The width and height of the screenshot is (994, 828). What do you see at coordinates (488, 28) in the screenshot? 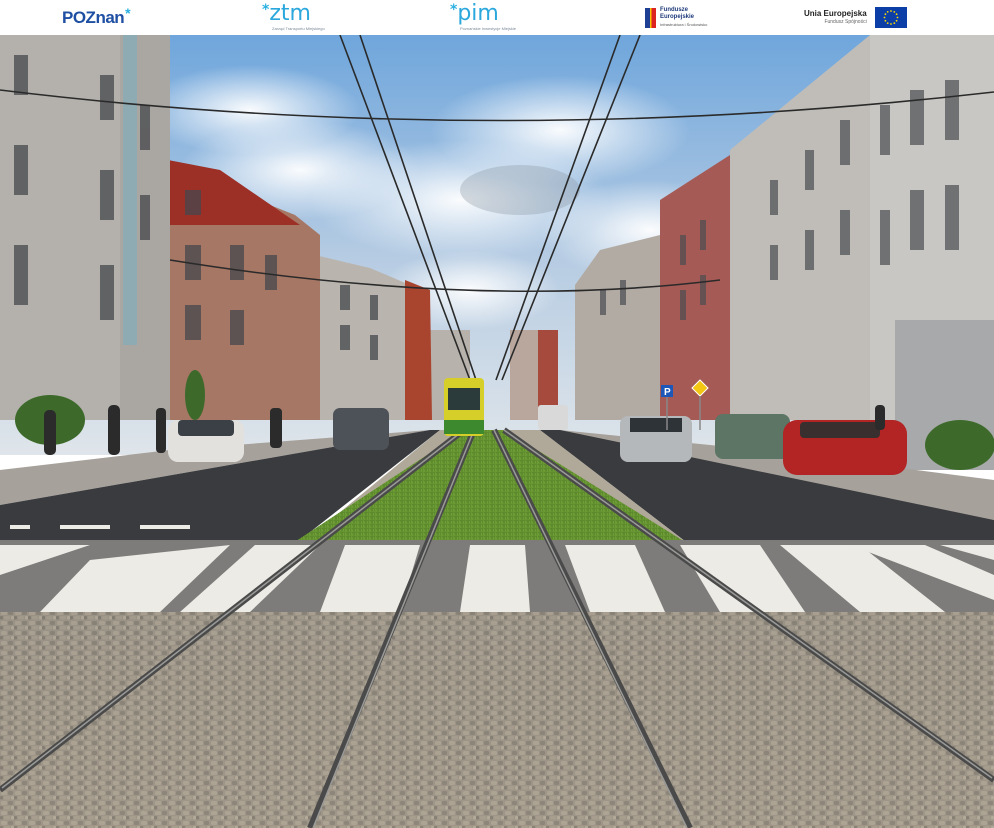
I see `pim-subtitle: Poznańskie Inwestycje Miejskie` at bounding box center [488, 28].